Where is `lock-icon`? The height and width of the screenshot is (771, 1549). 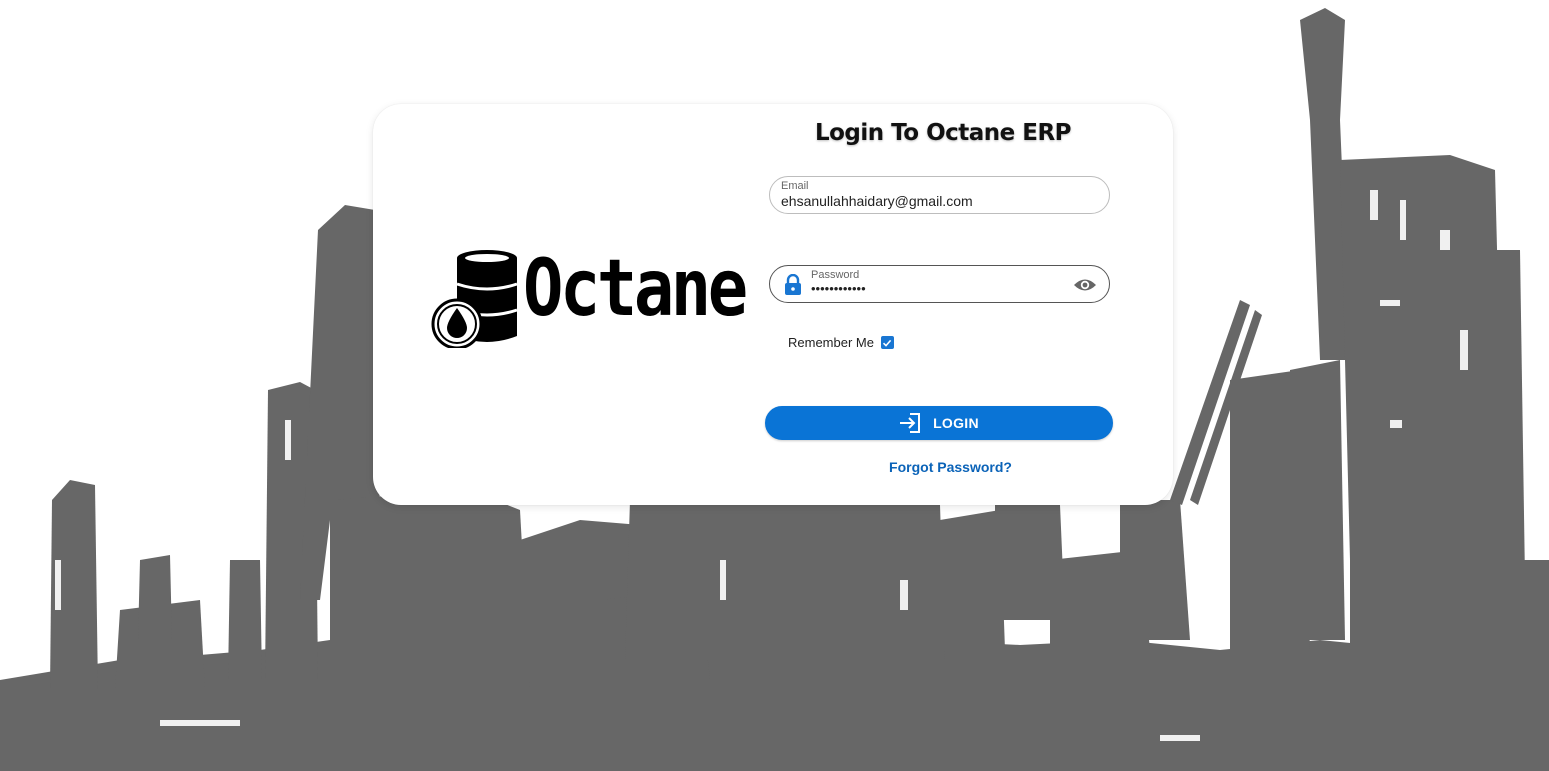
lock-icon is located at coordinates (793, 284).